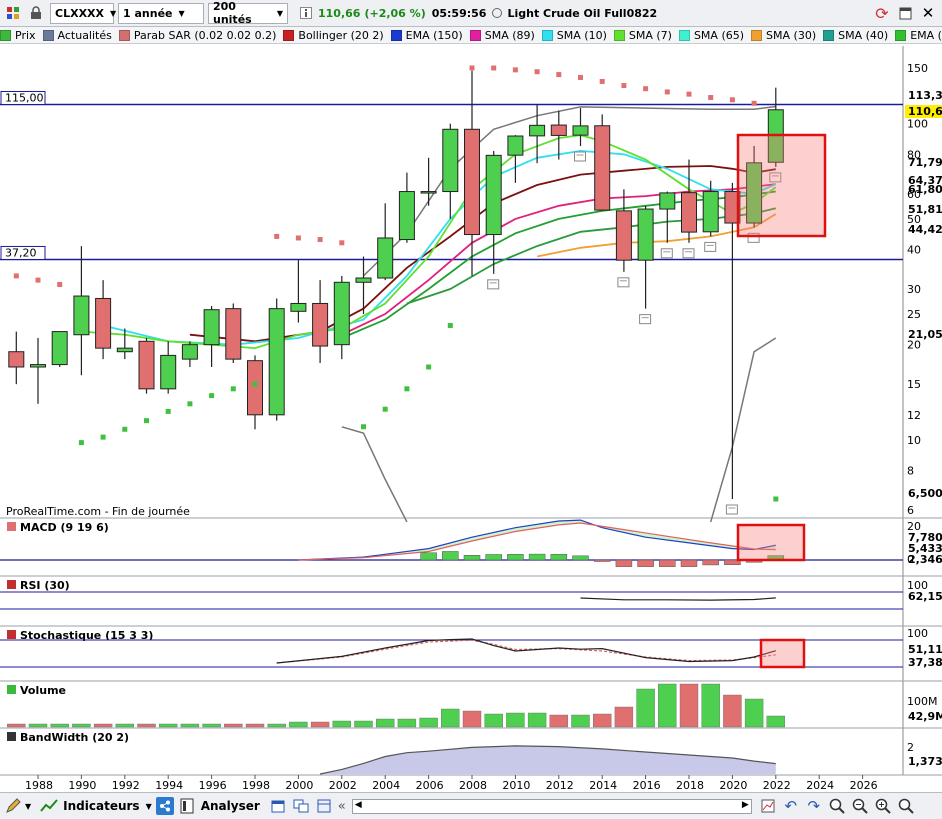 The height and width of the screenshot is (819, 942). Describe the element at coordinates (768, 806) in the screenshot. I see `chart-style-icon` at that location.